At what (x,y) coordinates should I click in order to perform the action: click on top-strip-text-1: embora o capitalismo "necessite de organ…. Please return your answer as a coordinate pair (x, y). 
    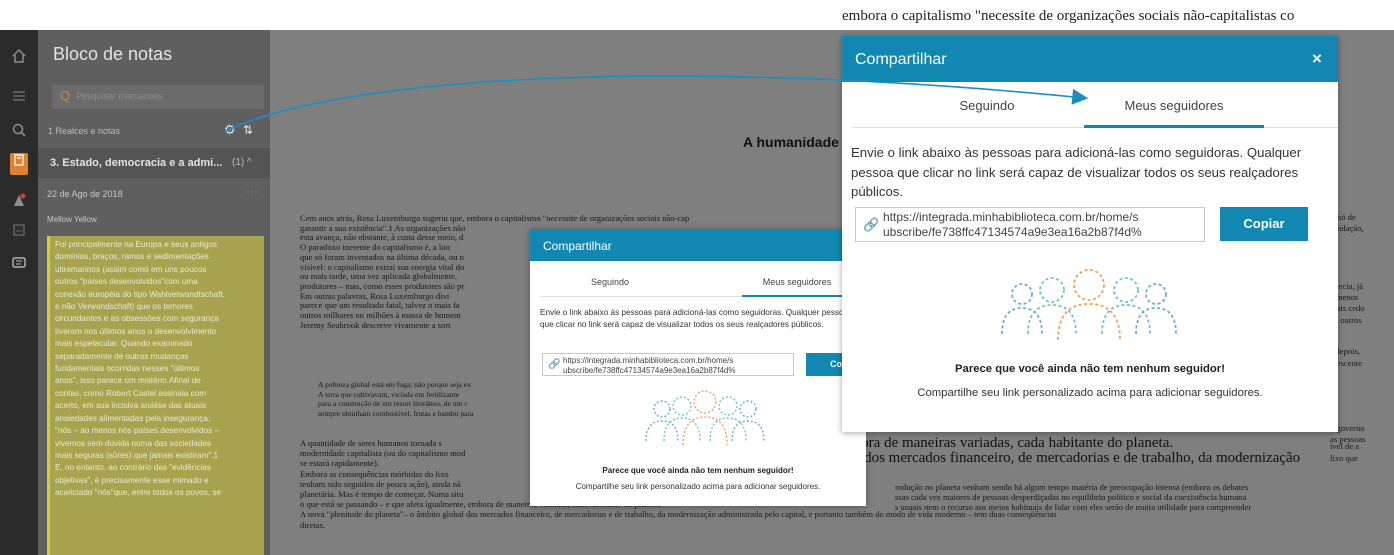
    Looking at the image, I should click on (1068, 16).